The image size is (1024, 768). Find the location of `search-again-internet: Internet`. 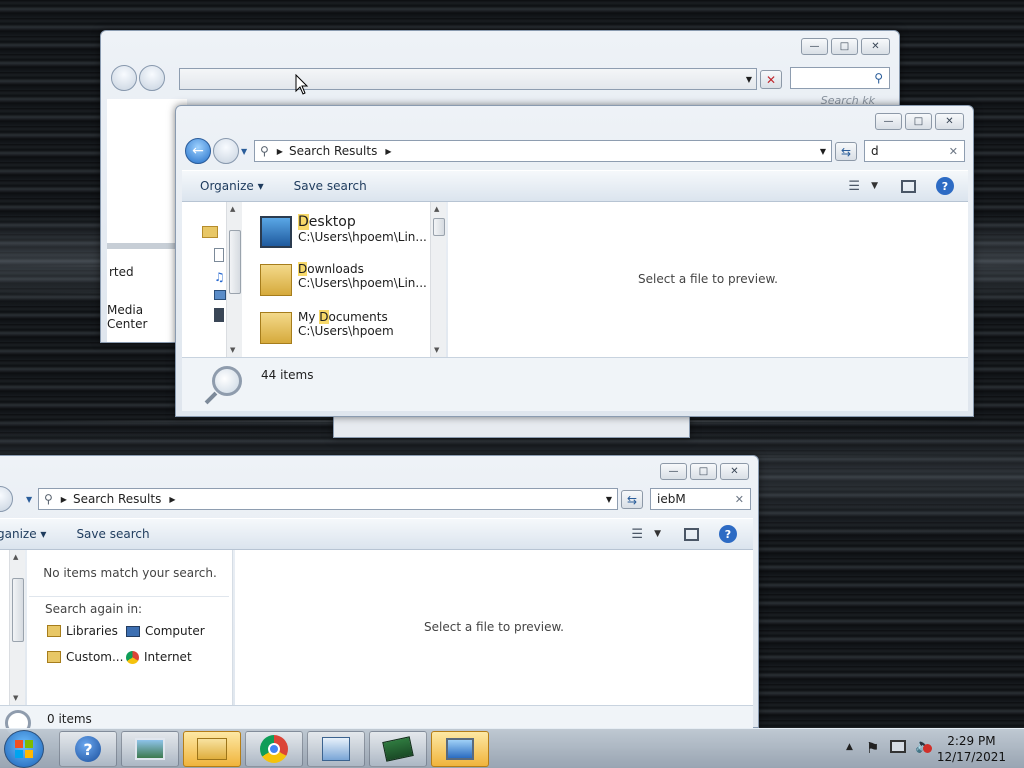

search-again-internet: Internet is located at coordinates (159, 657).